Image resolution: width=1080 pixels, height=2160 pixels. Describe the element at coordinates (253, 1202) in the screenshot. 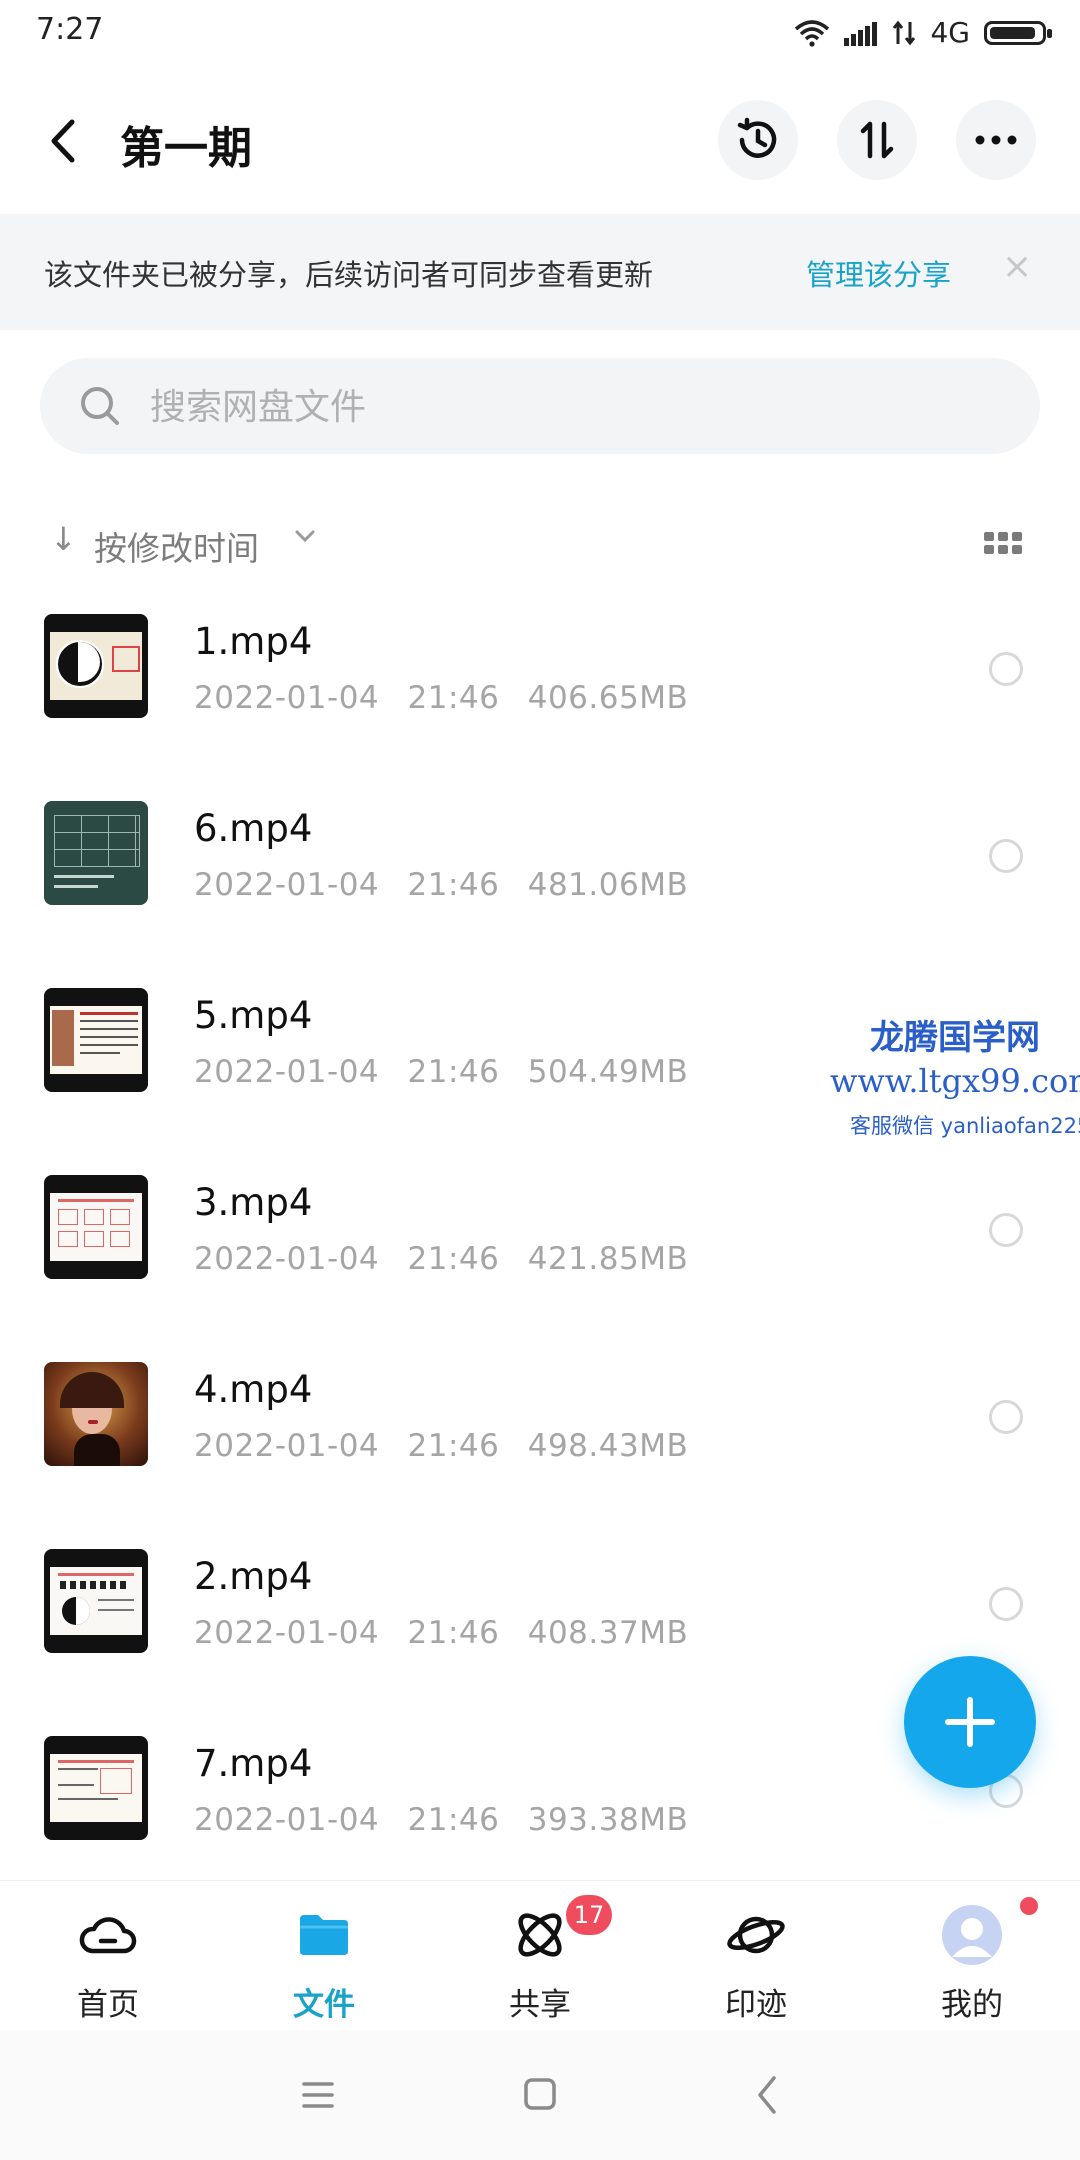

I see `file-name: 3.mp4` at that location.